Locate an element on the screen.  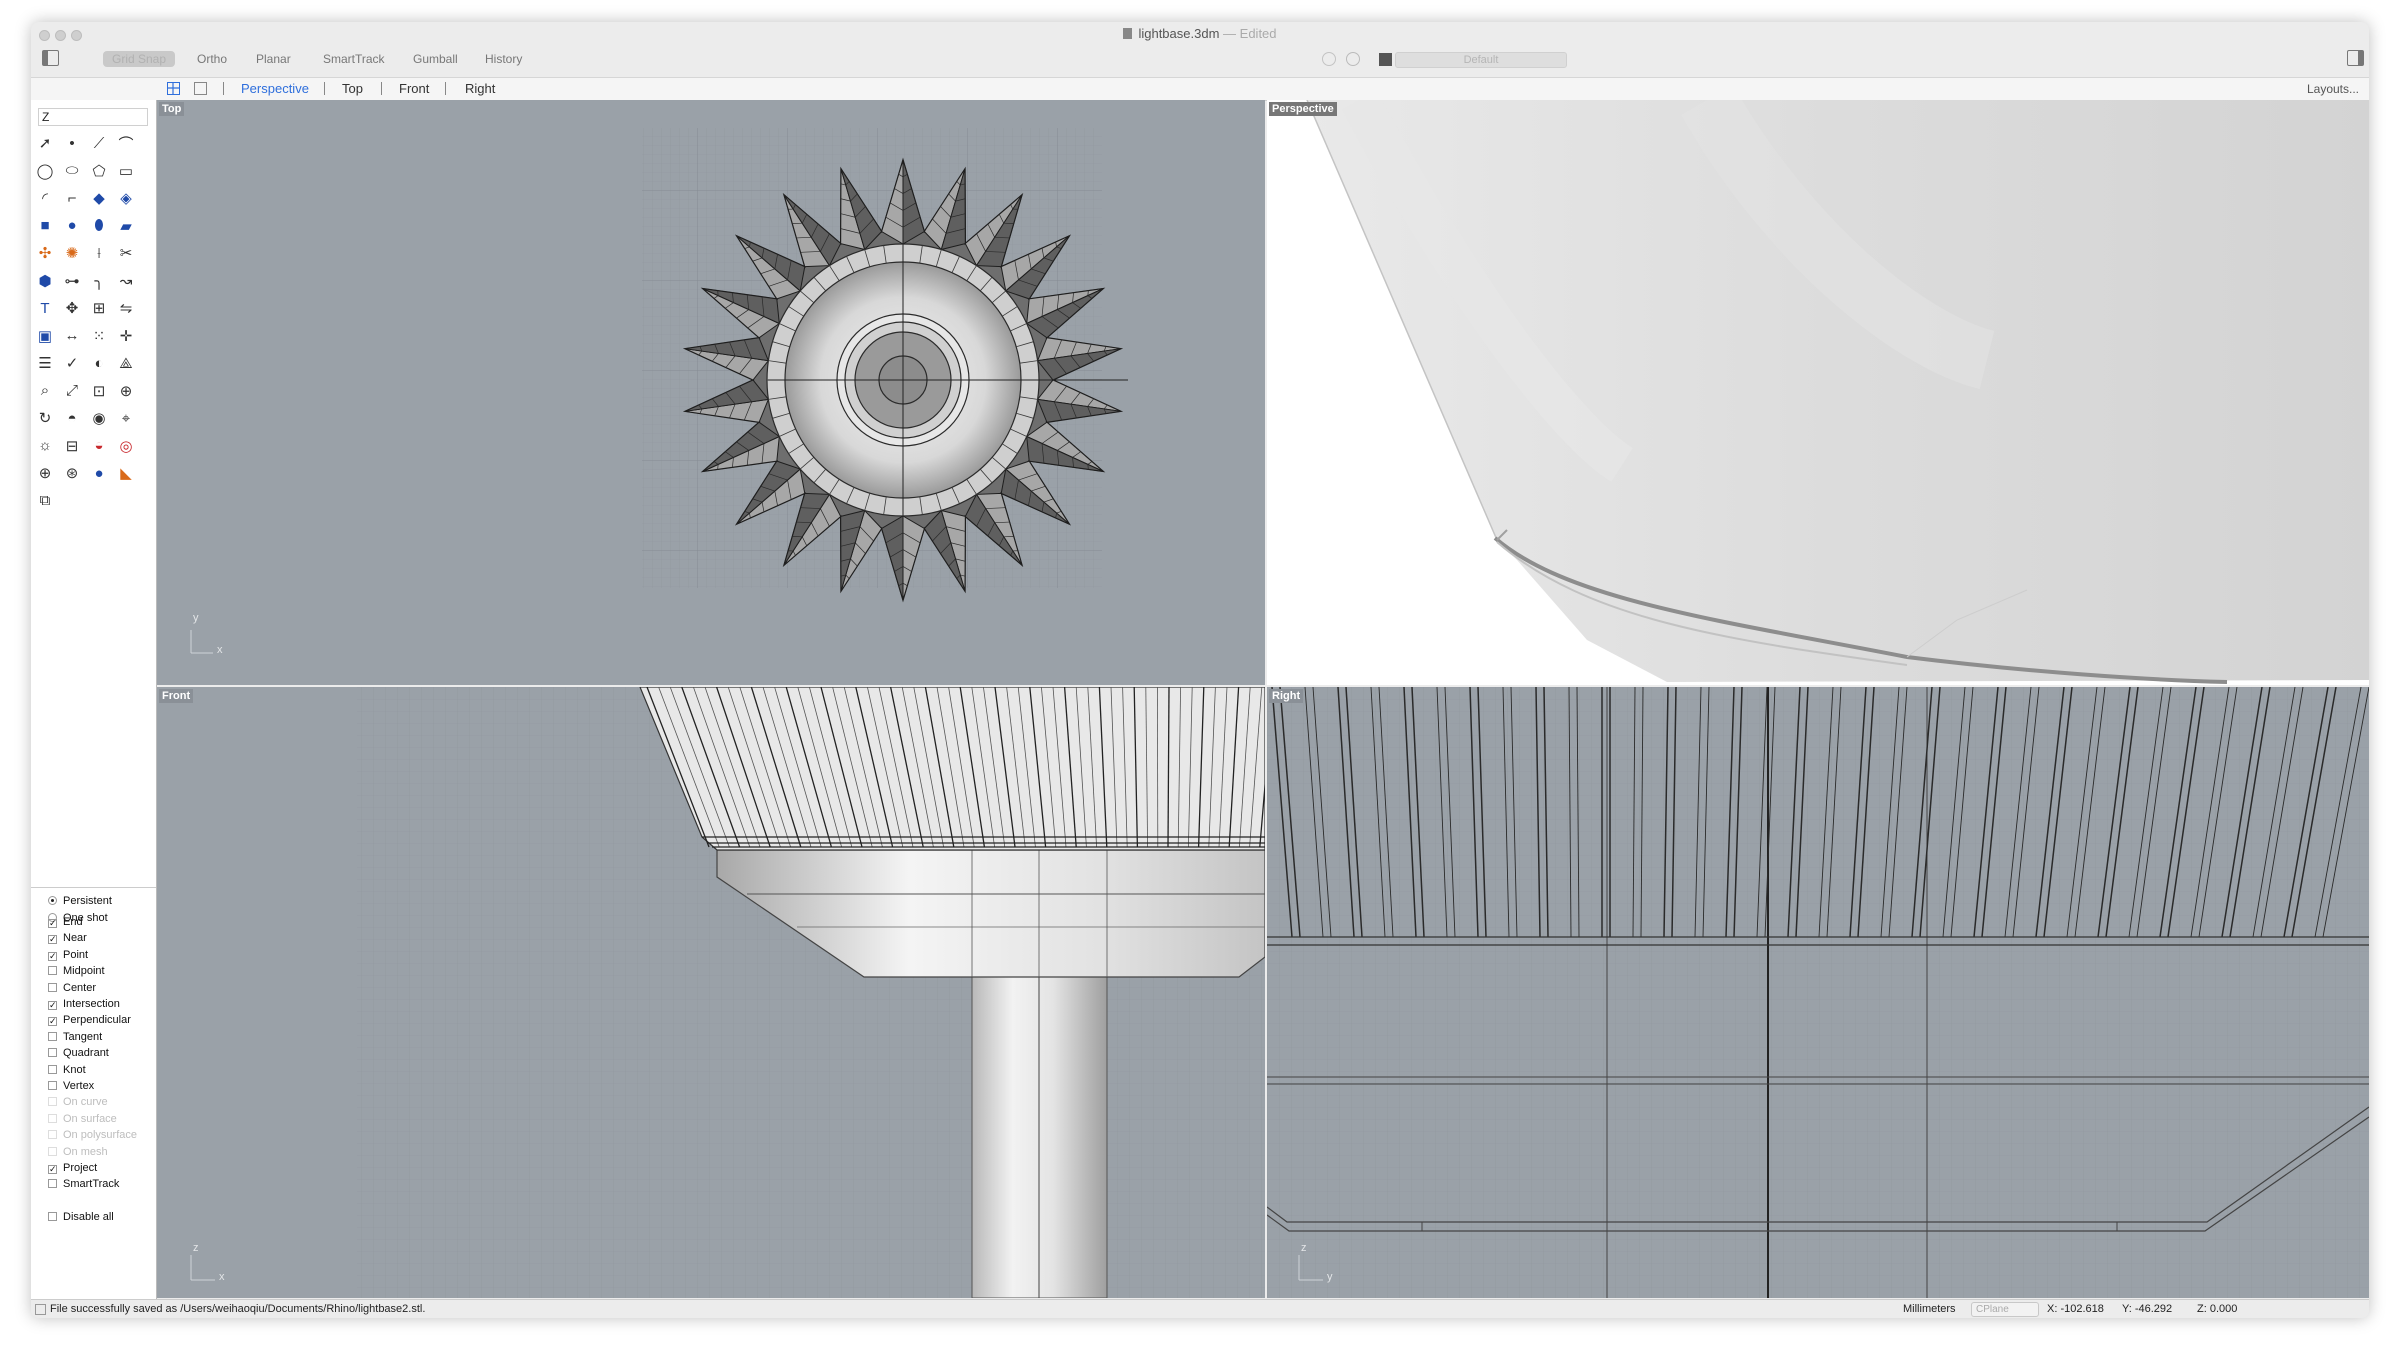
lock-icon: ⊟ is located at coordinates (72, 446).